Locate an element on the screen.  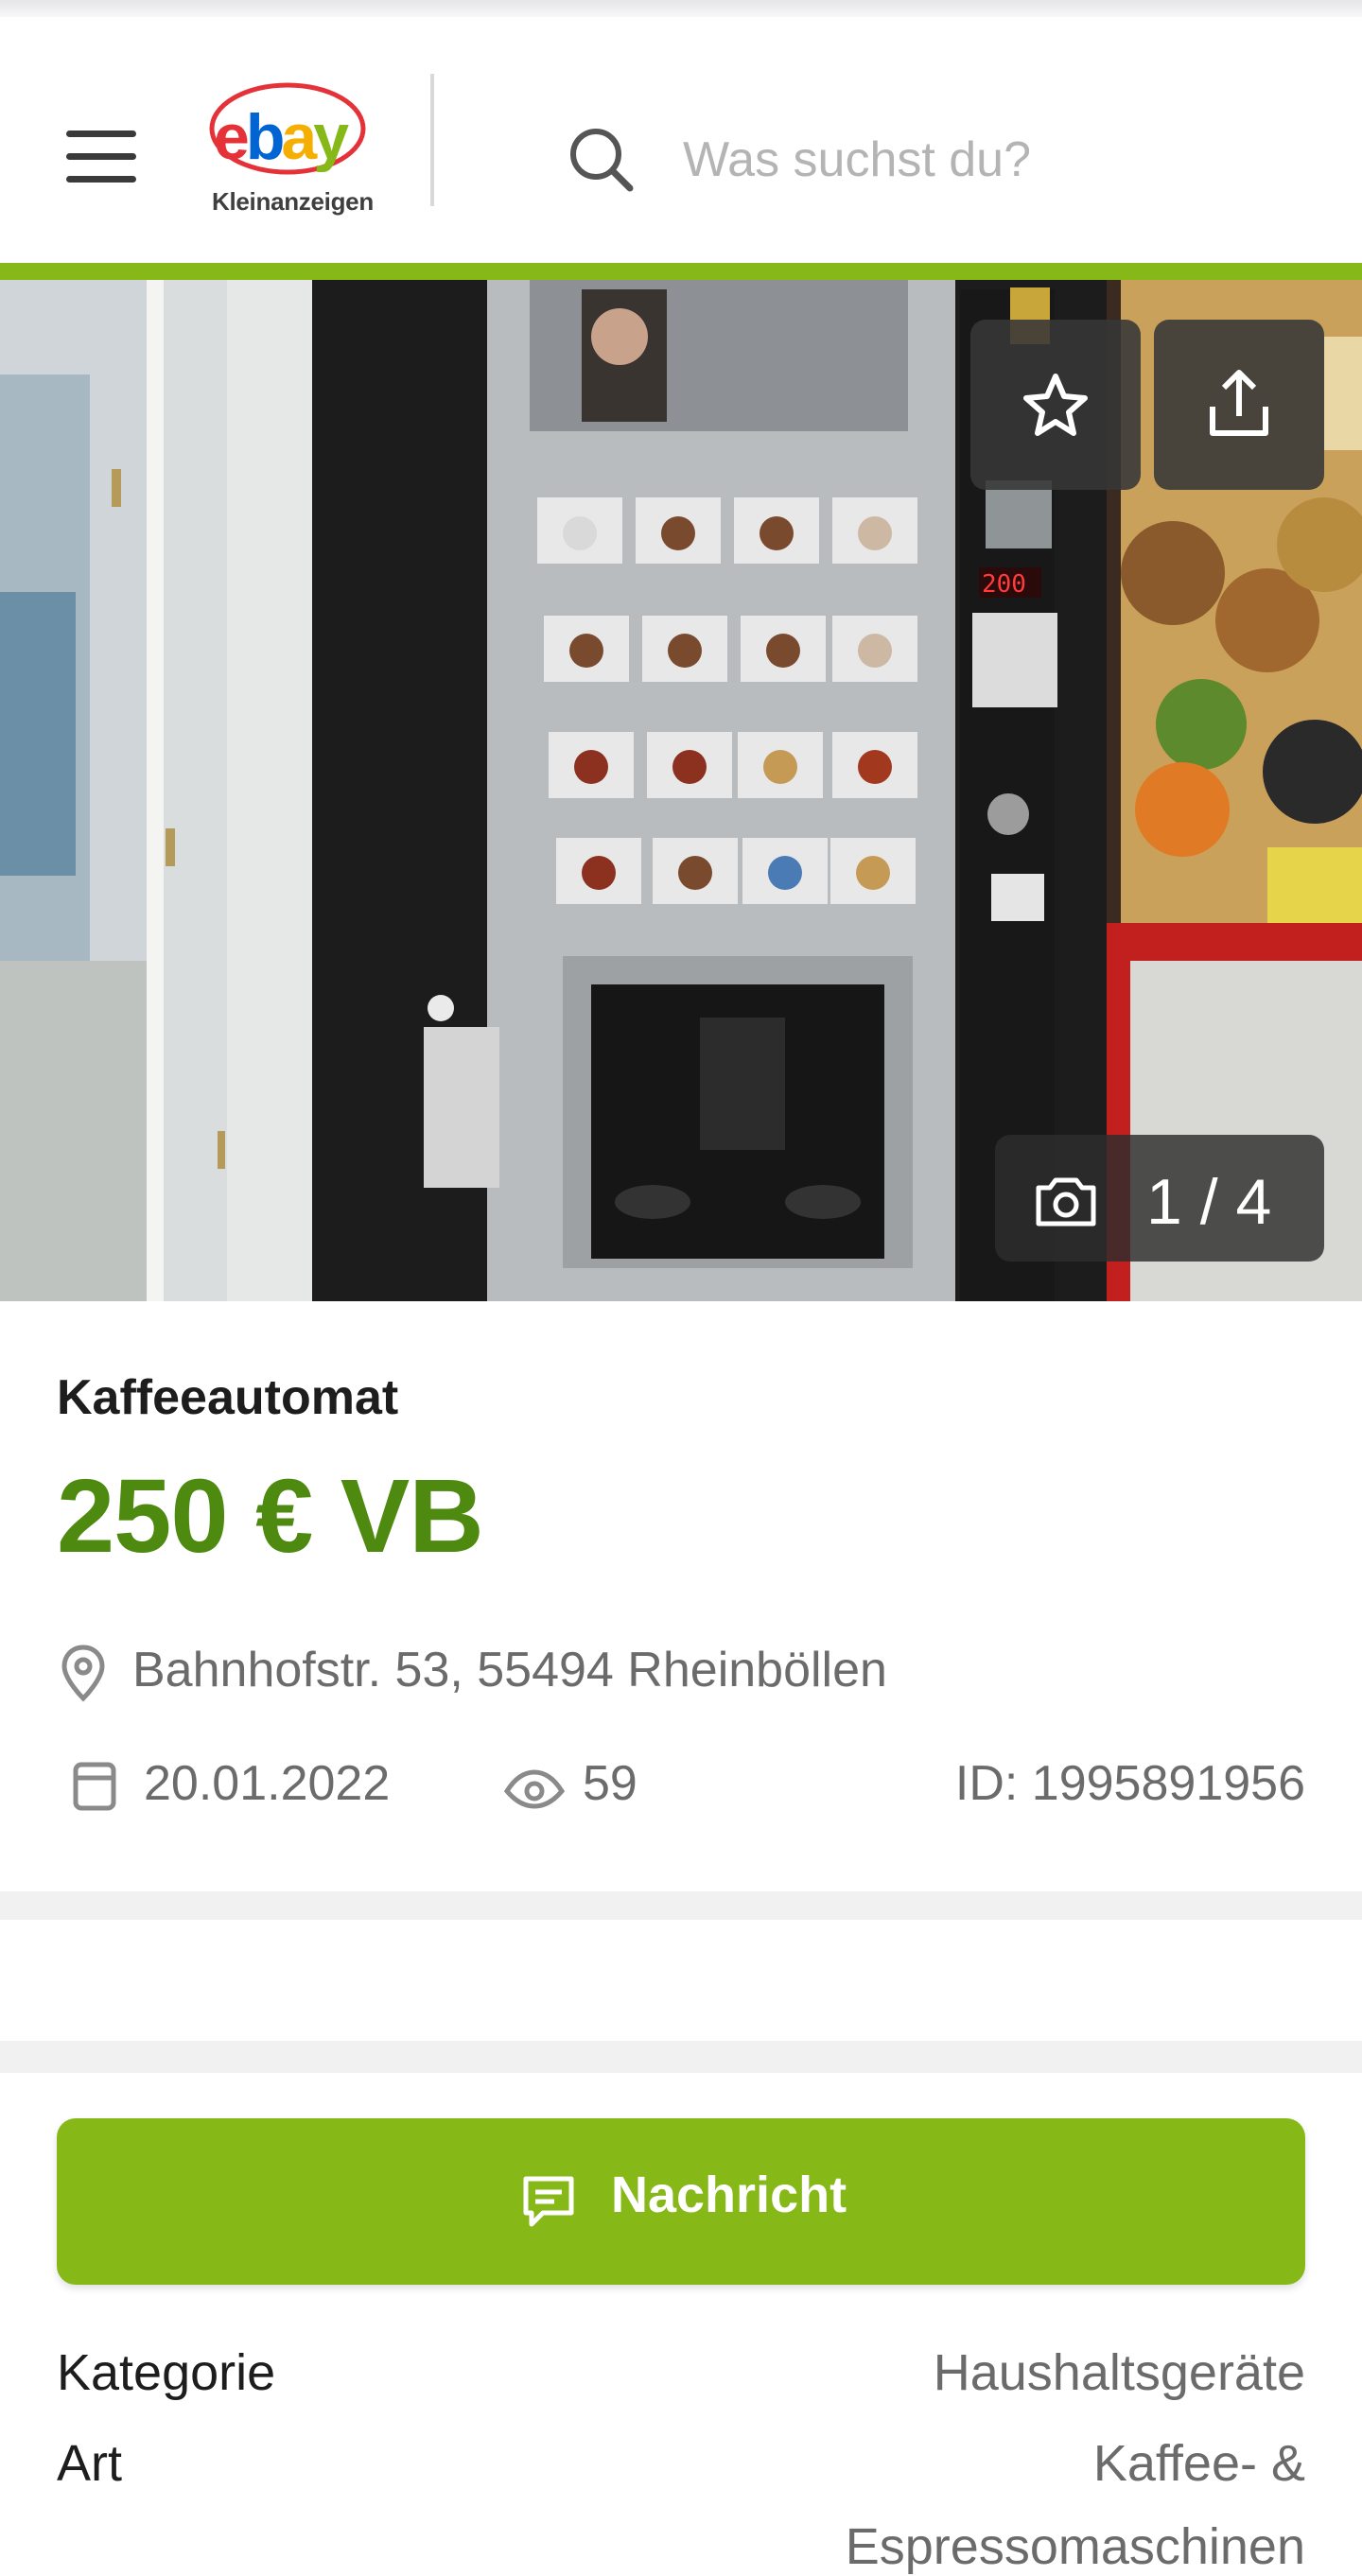
logo-word: ebay is located at coordinates (281, 137).